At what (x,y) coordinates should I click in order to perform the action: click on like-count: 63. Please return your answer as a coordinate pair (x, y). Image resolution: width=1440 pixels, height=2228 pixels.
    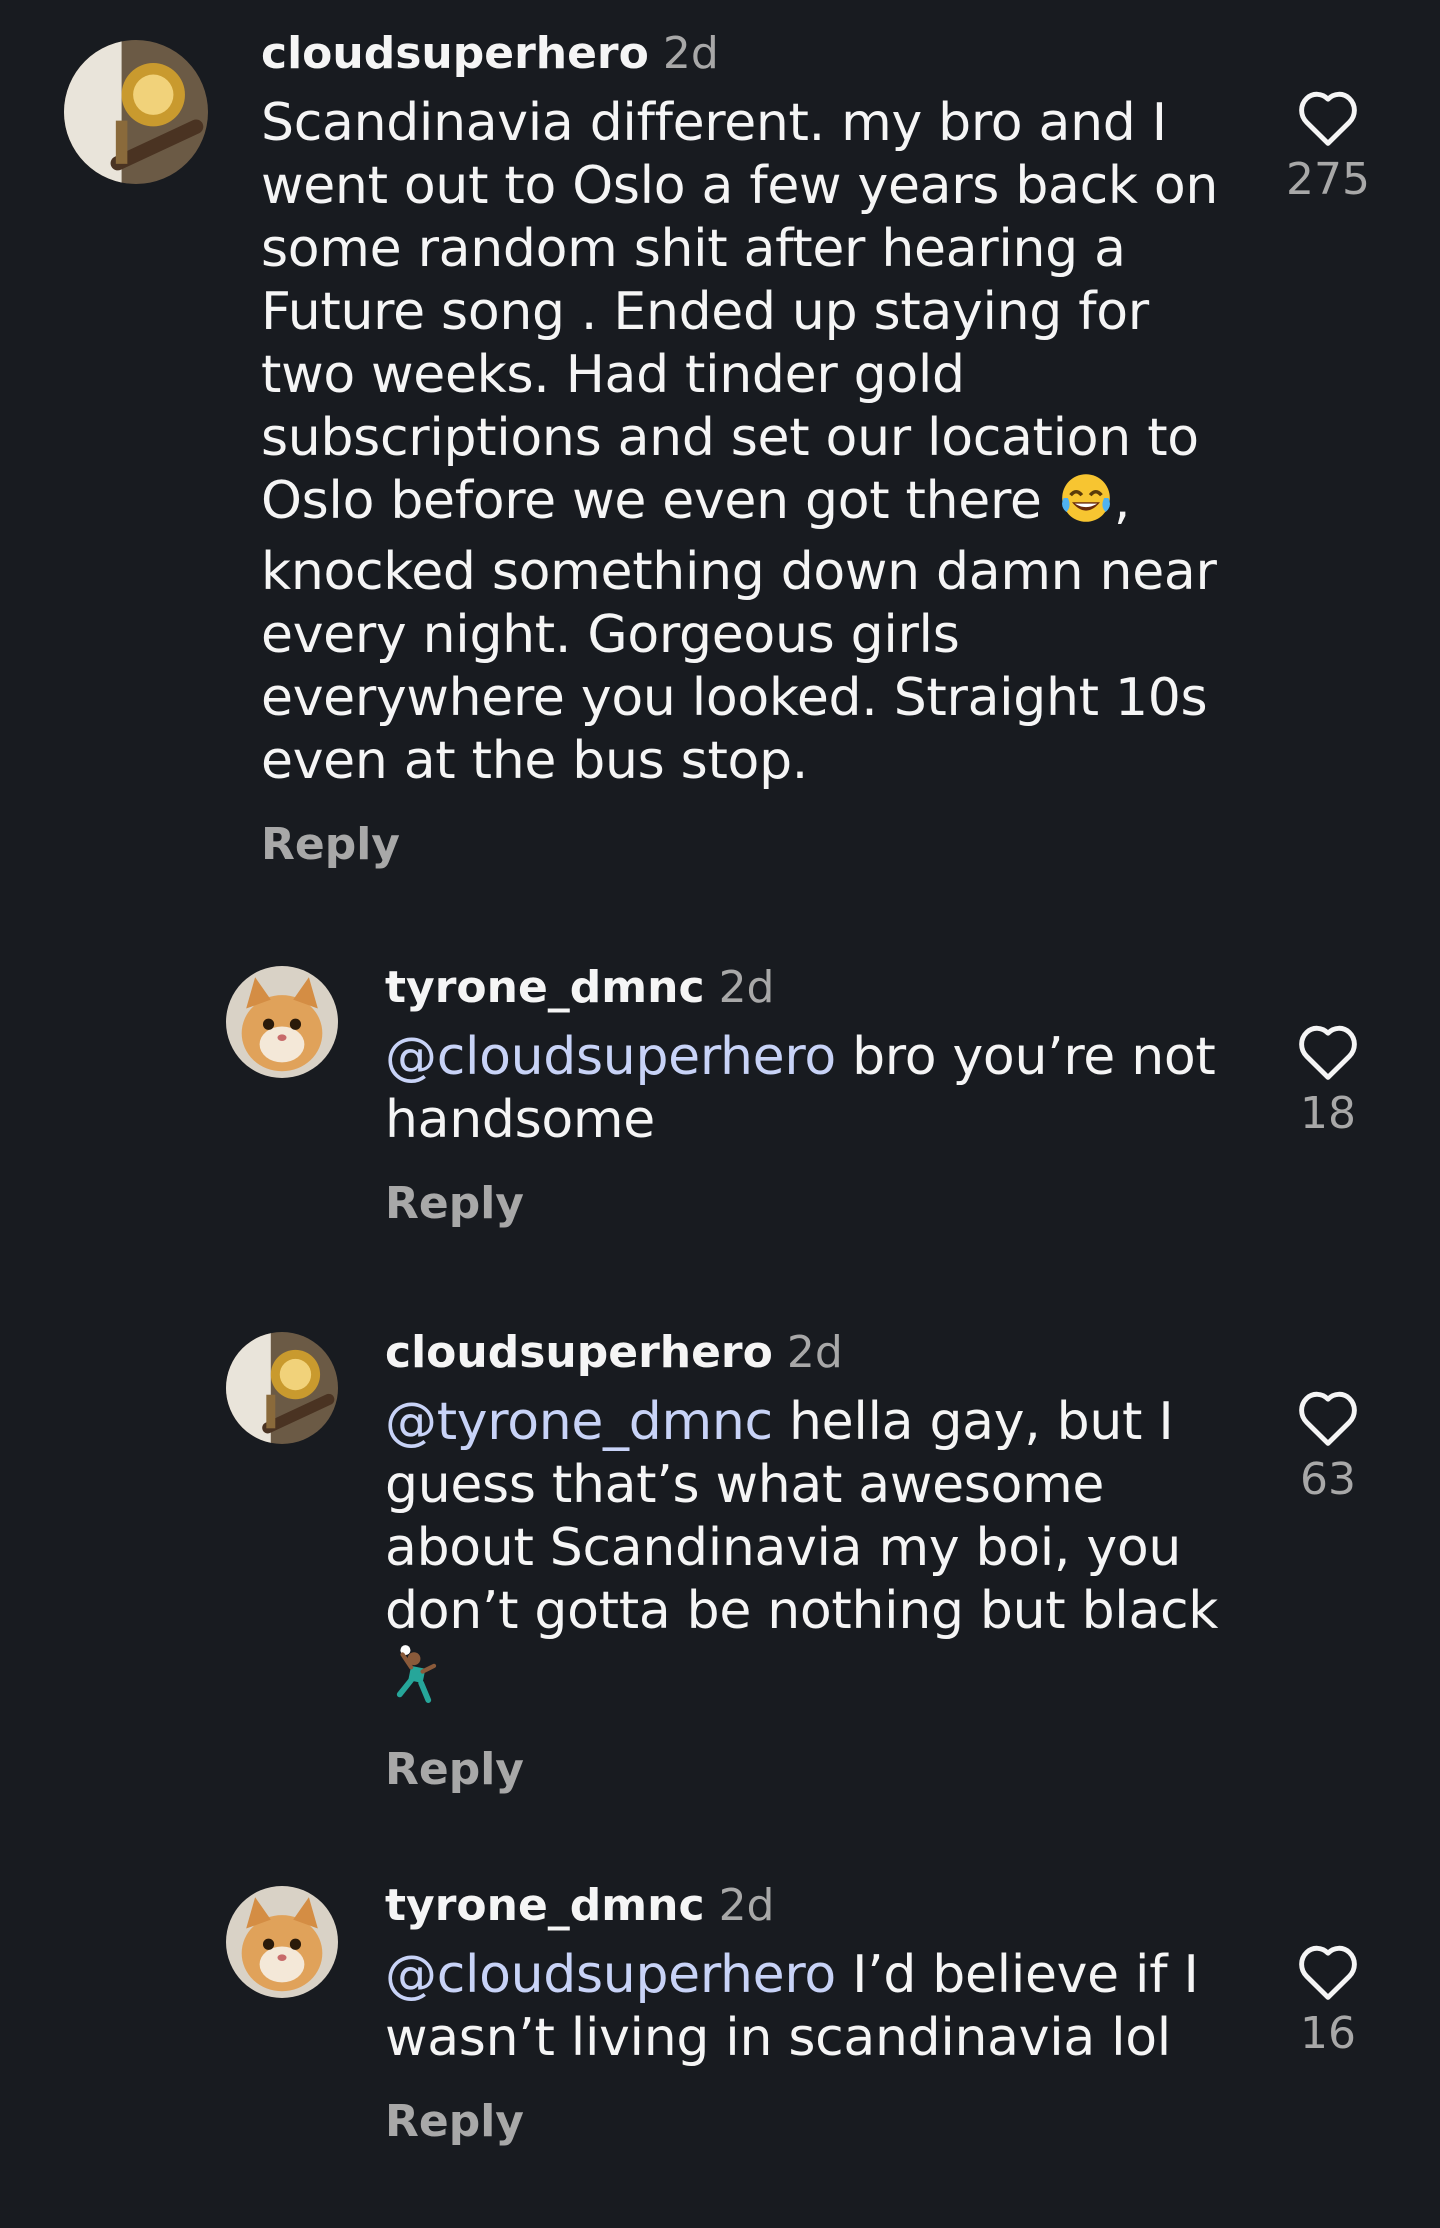
    Looking at the image, I should click on (1328, 1479).